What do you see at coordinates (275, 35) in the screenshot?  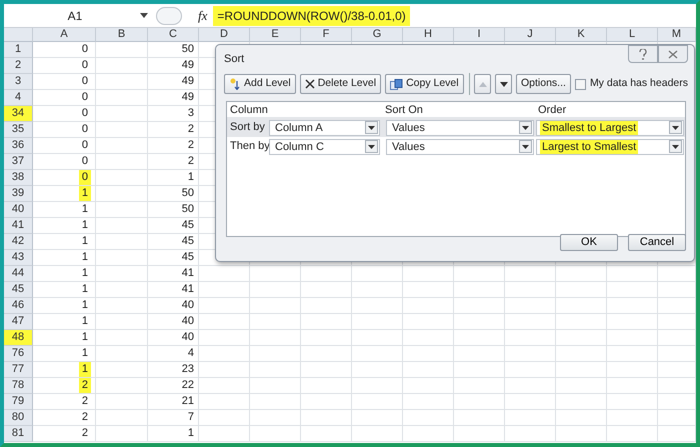 I see `column-header: E` at bounding box center [275, 35].